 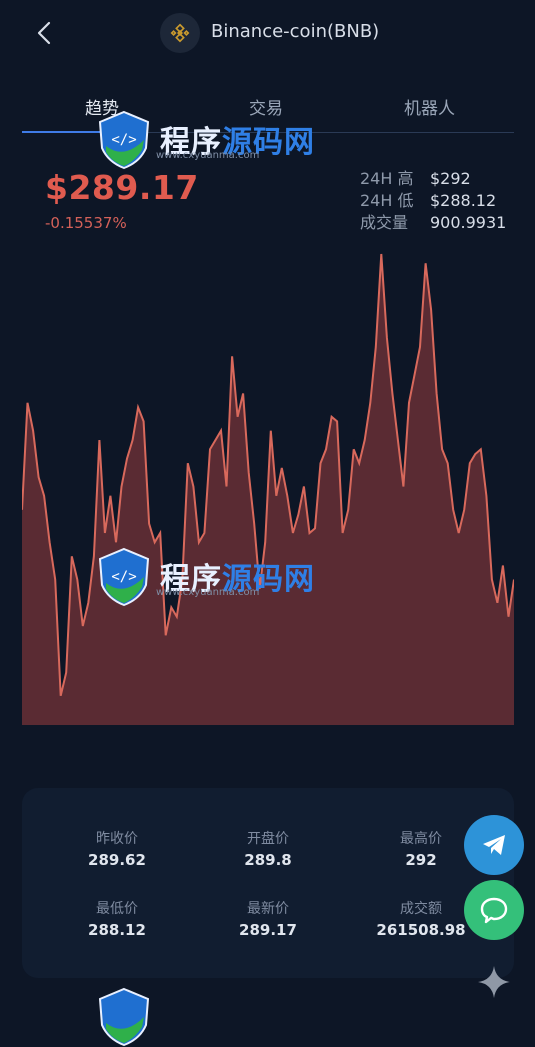 I want to click on stat-low: 24H 低 $288.12, so click(x=433, y=201).